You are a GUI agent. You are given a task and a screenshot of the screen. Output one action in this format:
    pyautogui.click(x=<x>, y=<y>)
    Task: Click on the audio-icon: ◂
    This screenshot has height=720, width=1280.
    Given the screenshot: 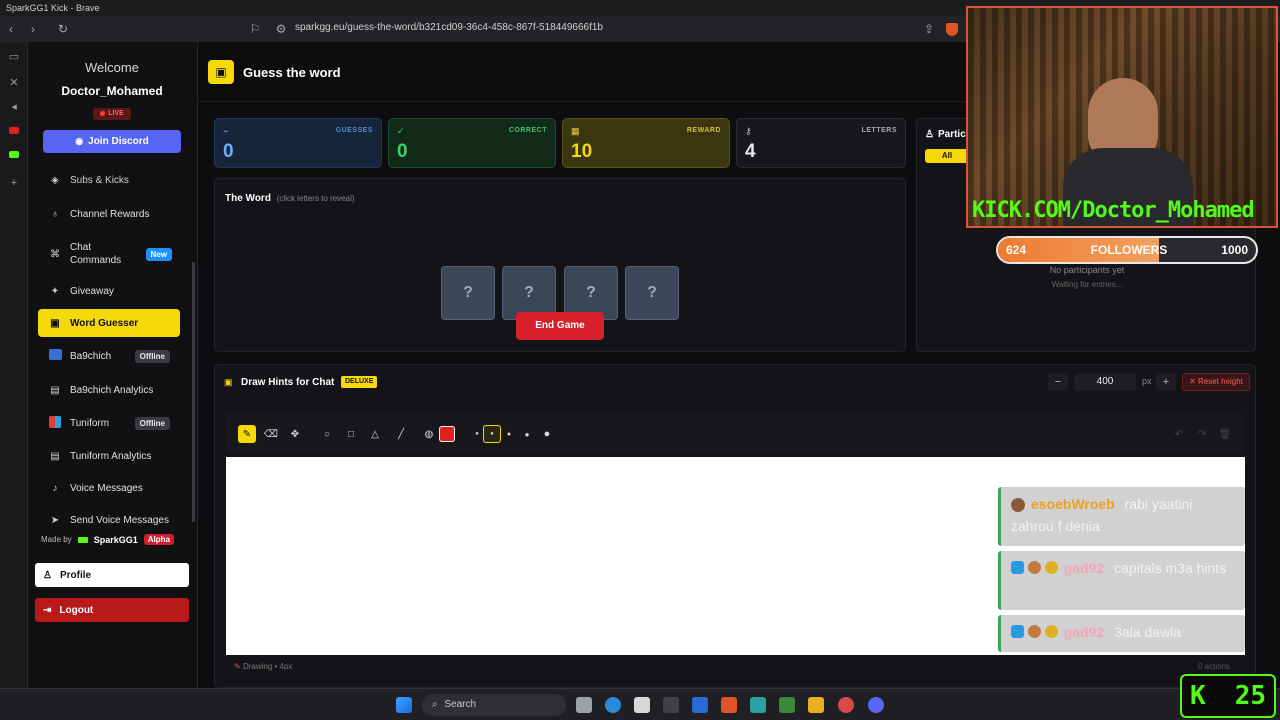 What is the action you would take?
    pyautogui.click(x=14, y=107)
    